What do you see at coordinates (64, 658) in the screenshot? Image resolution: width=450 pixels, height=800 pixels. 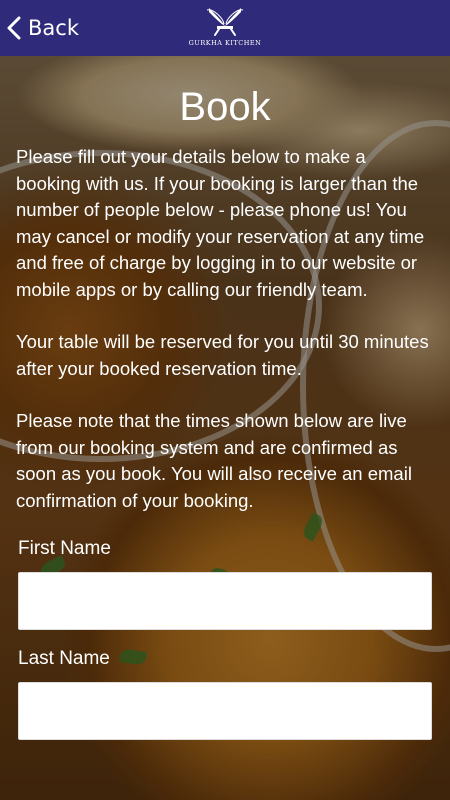 I see `last-name-label: Last Name` at bounding box center [64, 658].